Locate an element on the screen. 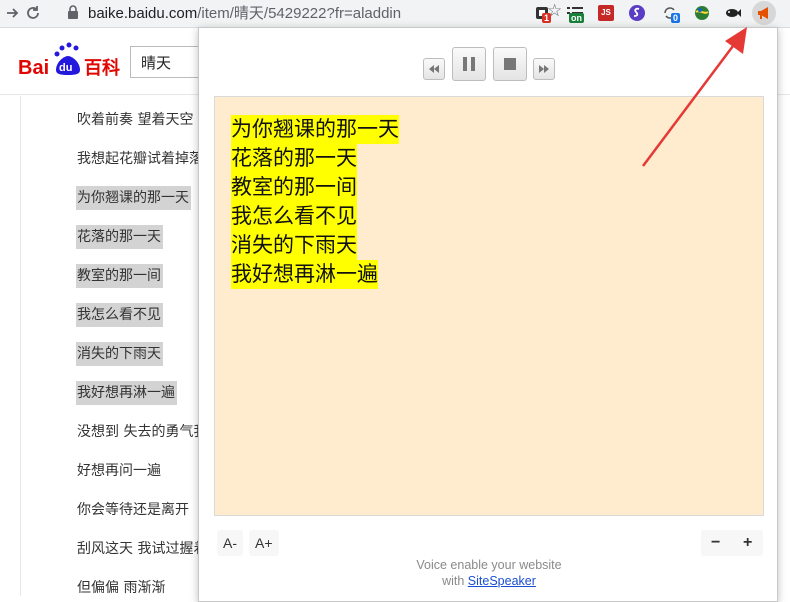 Image resolution: width=790 pixels, height=602 pixels. globe-extension-icon is located at coordinates (702, 13).